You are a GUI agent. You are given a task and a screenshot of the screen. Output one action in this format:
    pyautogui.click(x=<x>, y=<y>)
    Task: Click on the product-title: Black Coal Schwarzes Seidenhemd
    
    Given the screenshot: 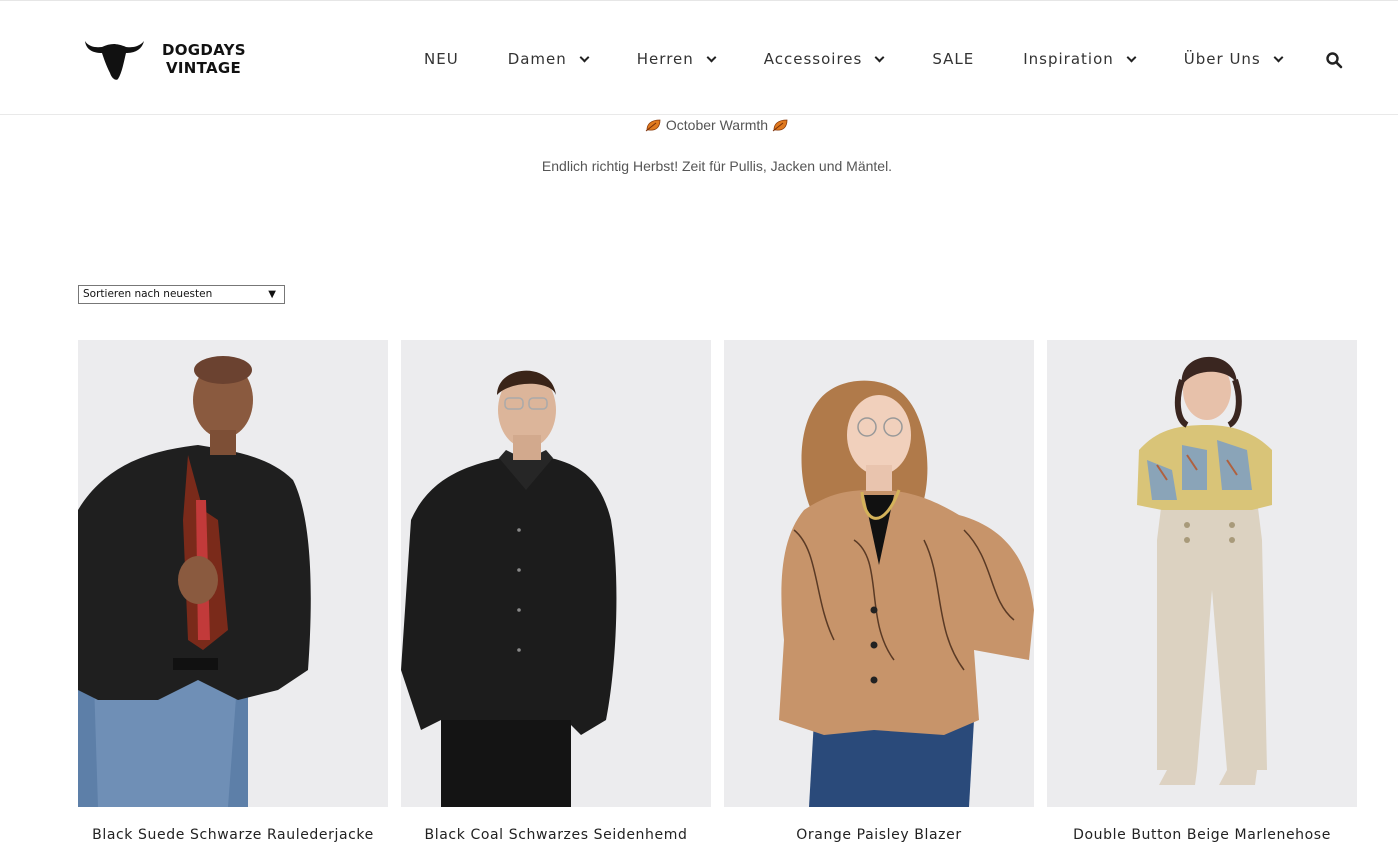 What is the action you would take?
    pyautogui.click(x=556, y=835)
    